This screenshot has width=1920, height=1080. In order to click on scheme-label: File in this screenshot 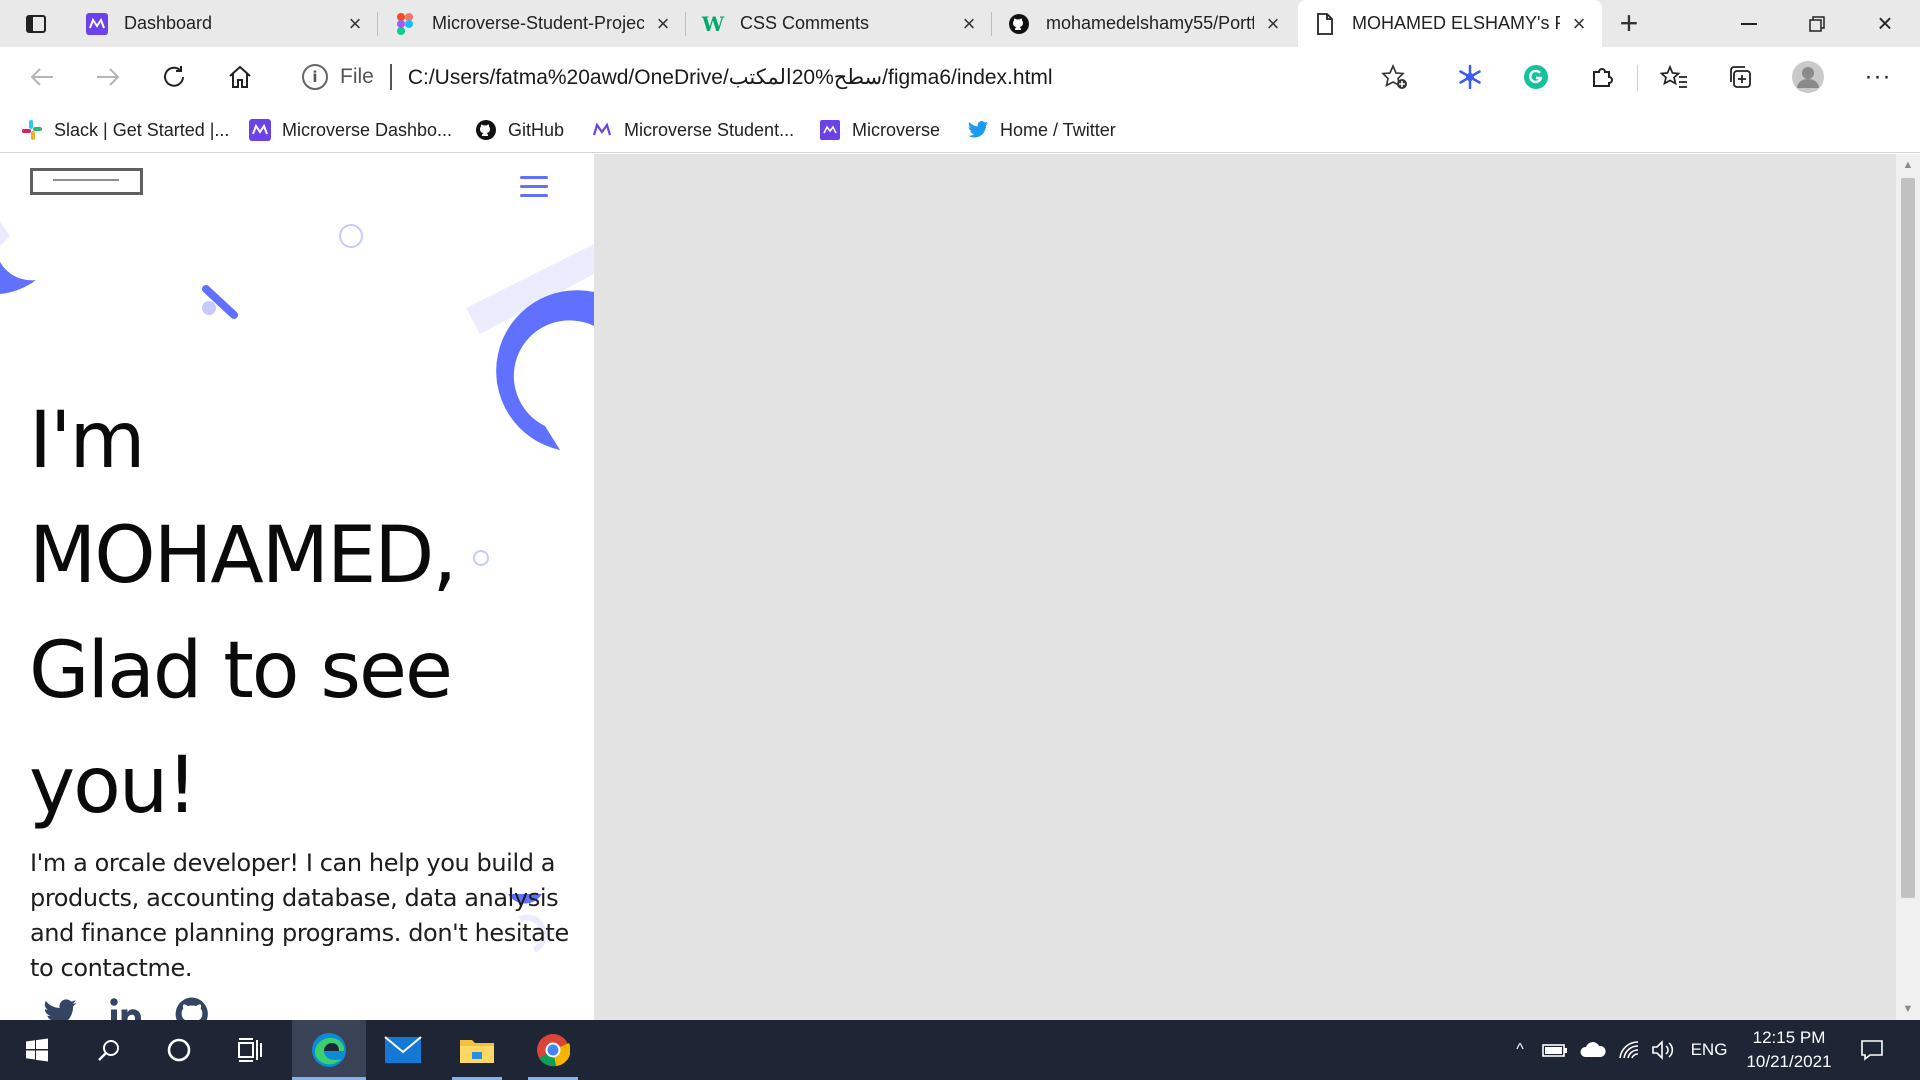, I will do `click(357, 76)`.